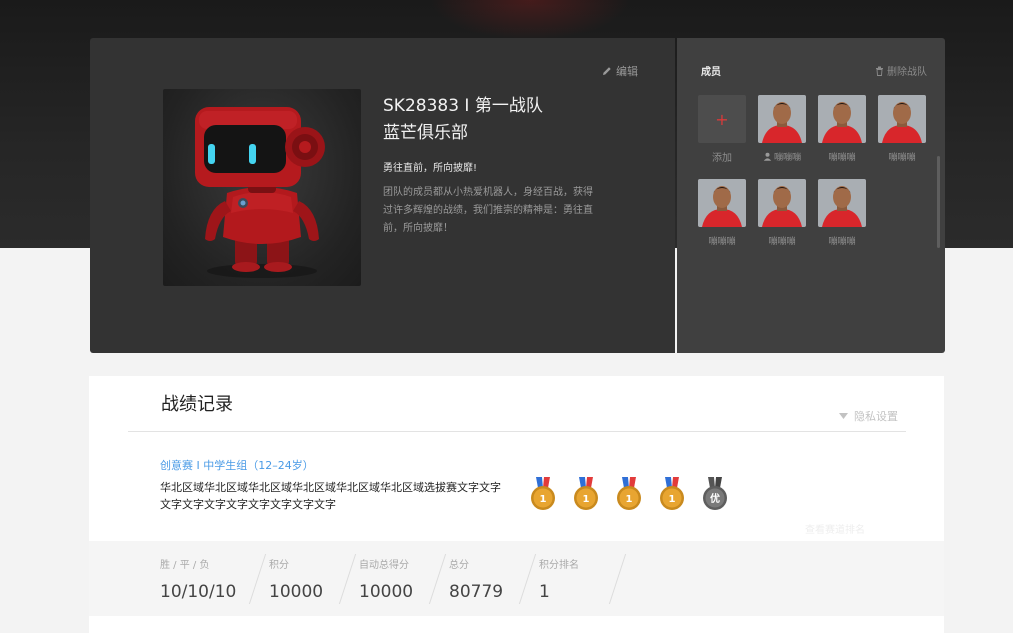  Describe the element at coordinates (544, 592) in the screenshot. I see `stat-value: 1` at that location.